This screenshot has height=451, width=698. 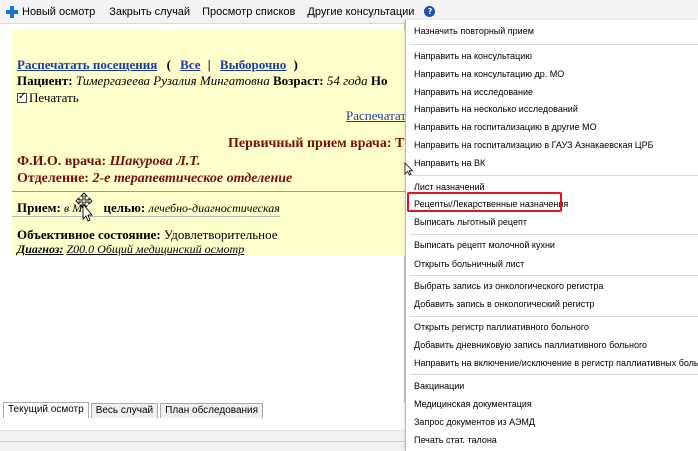 I want to click on paren-open: (, so click(x=168, y=64).